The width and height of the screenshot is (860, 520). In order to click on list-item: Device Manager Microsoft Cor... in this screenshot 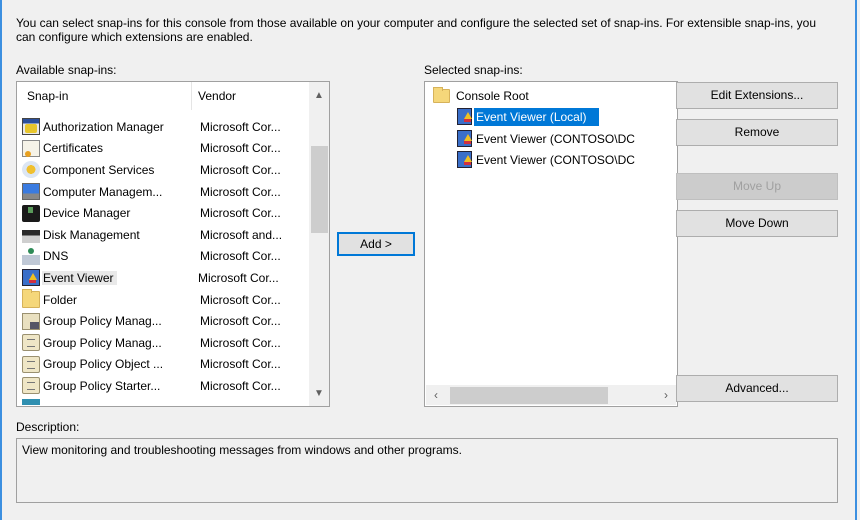, I will do `click(163, 213)`.